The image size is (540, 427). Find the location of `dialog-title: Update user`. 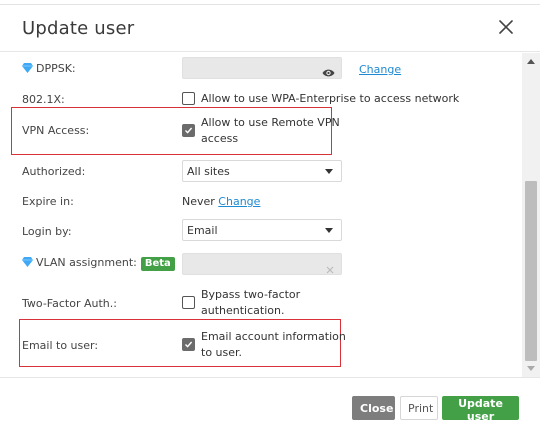

dialog-title: Update user is located at coordinates (78, 28).